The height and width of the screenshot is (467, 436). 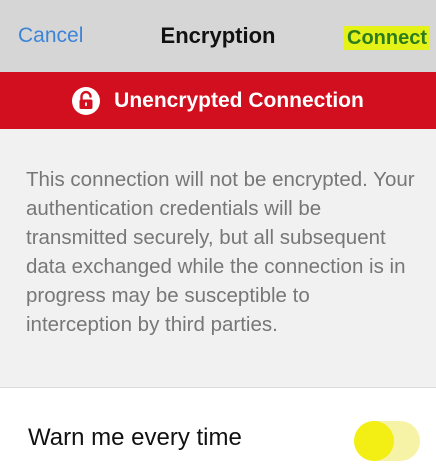 I want to click on warn-toggle, so click(x=387, y=441).